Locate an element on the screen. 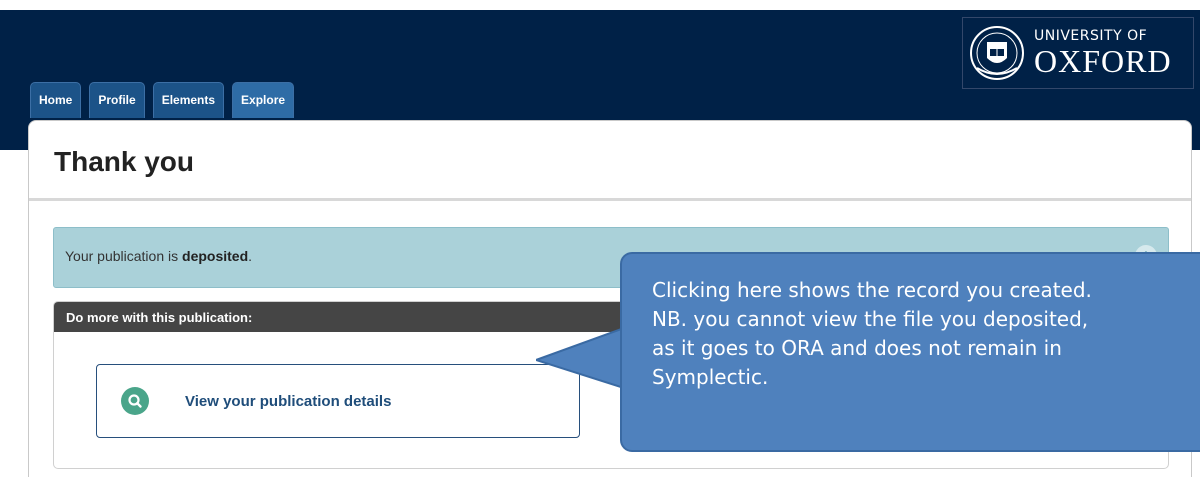 The image size is (1200, 477). main-nav-tabs: Home Profile Elements Explore is located at coordinates (166, 100).